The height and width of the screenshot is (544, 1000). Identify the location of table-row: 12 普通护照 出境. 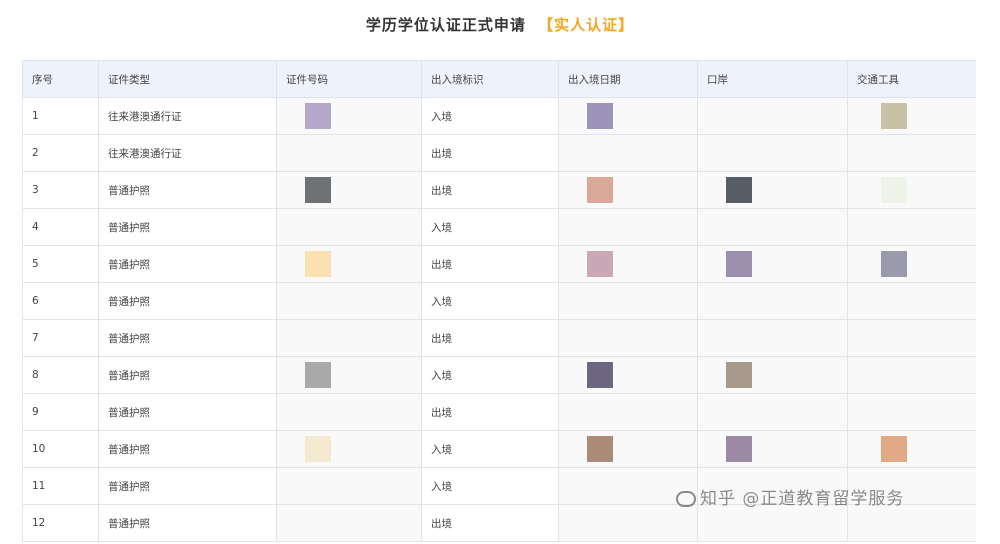
(499, 523).